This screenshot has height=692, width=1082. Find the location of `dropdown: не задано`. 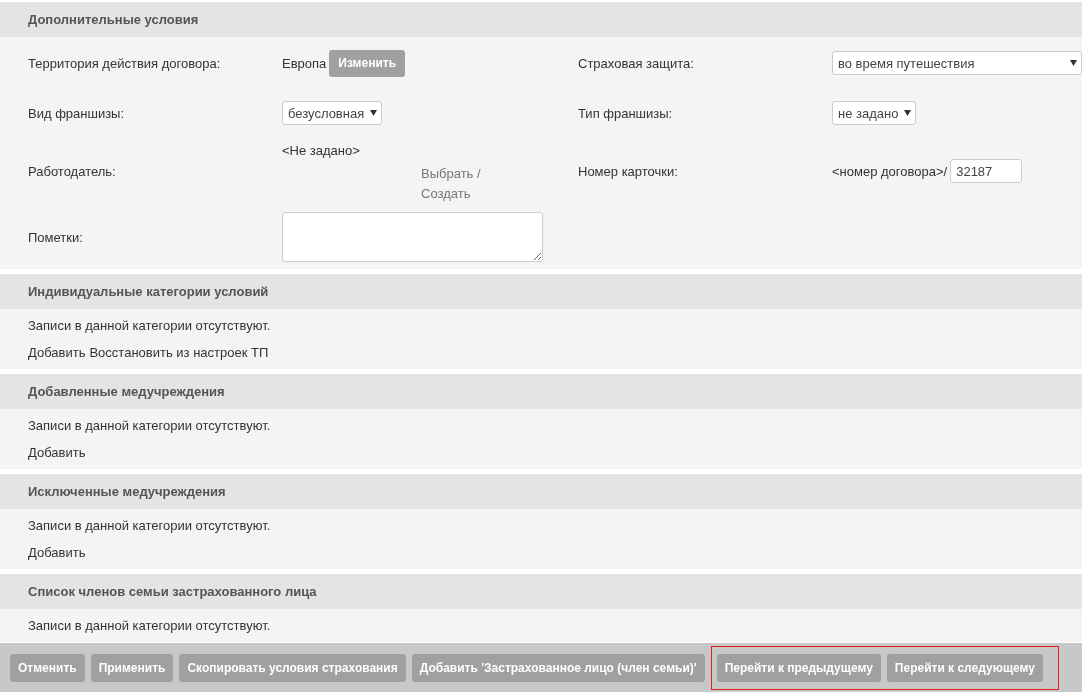

dropdown: не задано is located at coordinates (874, 113).